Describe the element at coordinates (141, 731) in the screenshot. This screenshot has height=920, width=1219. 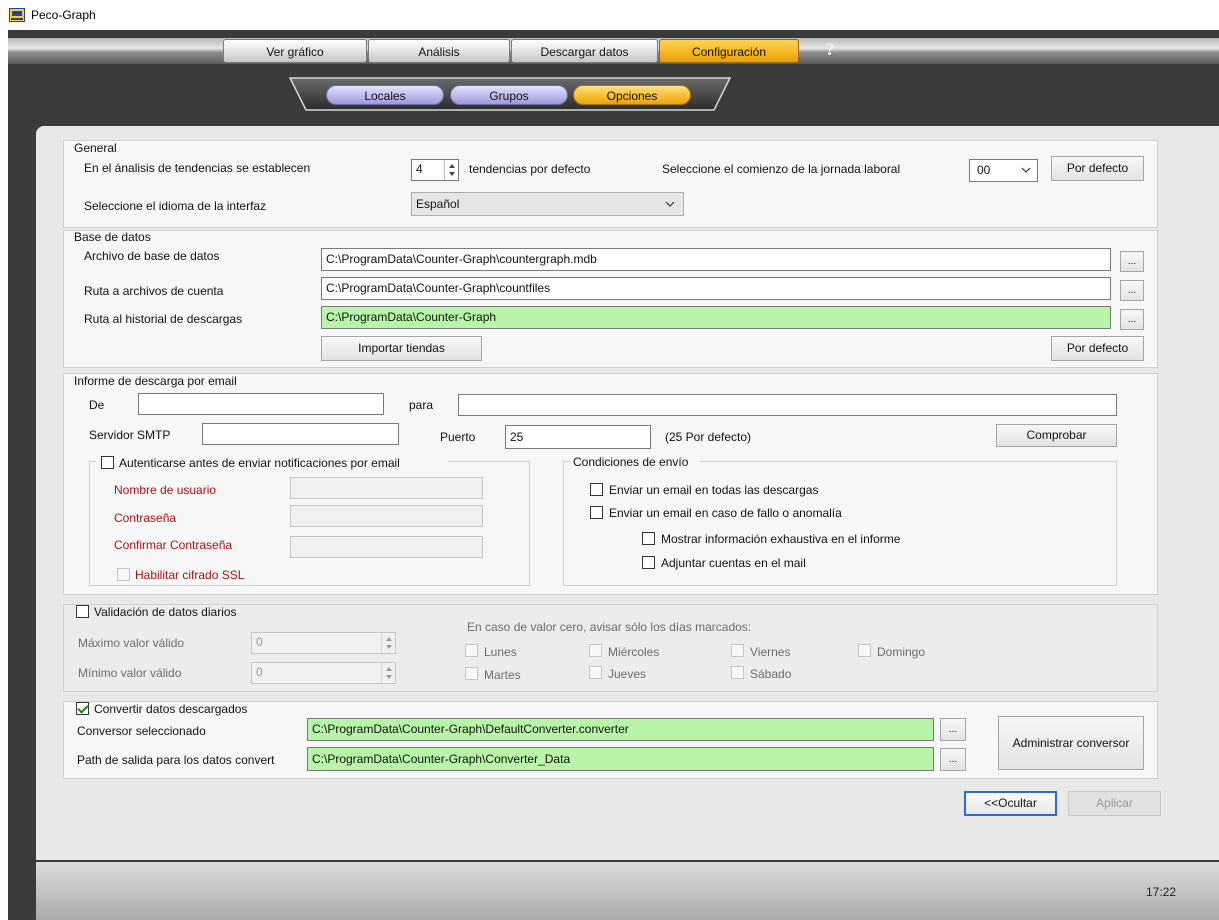
I see `converter-label: Conversor seleccionado` at that location.